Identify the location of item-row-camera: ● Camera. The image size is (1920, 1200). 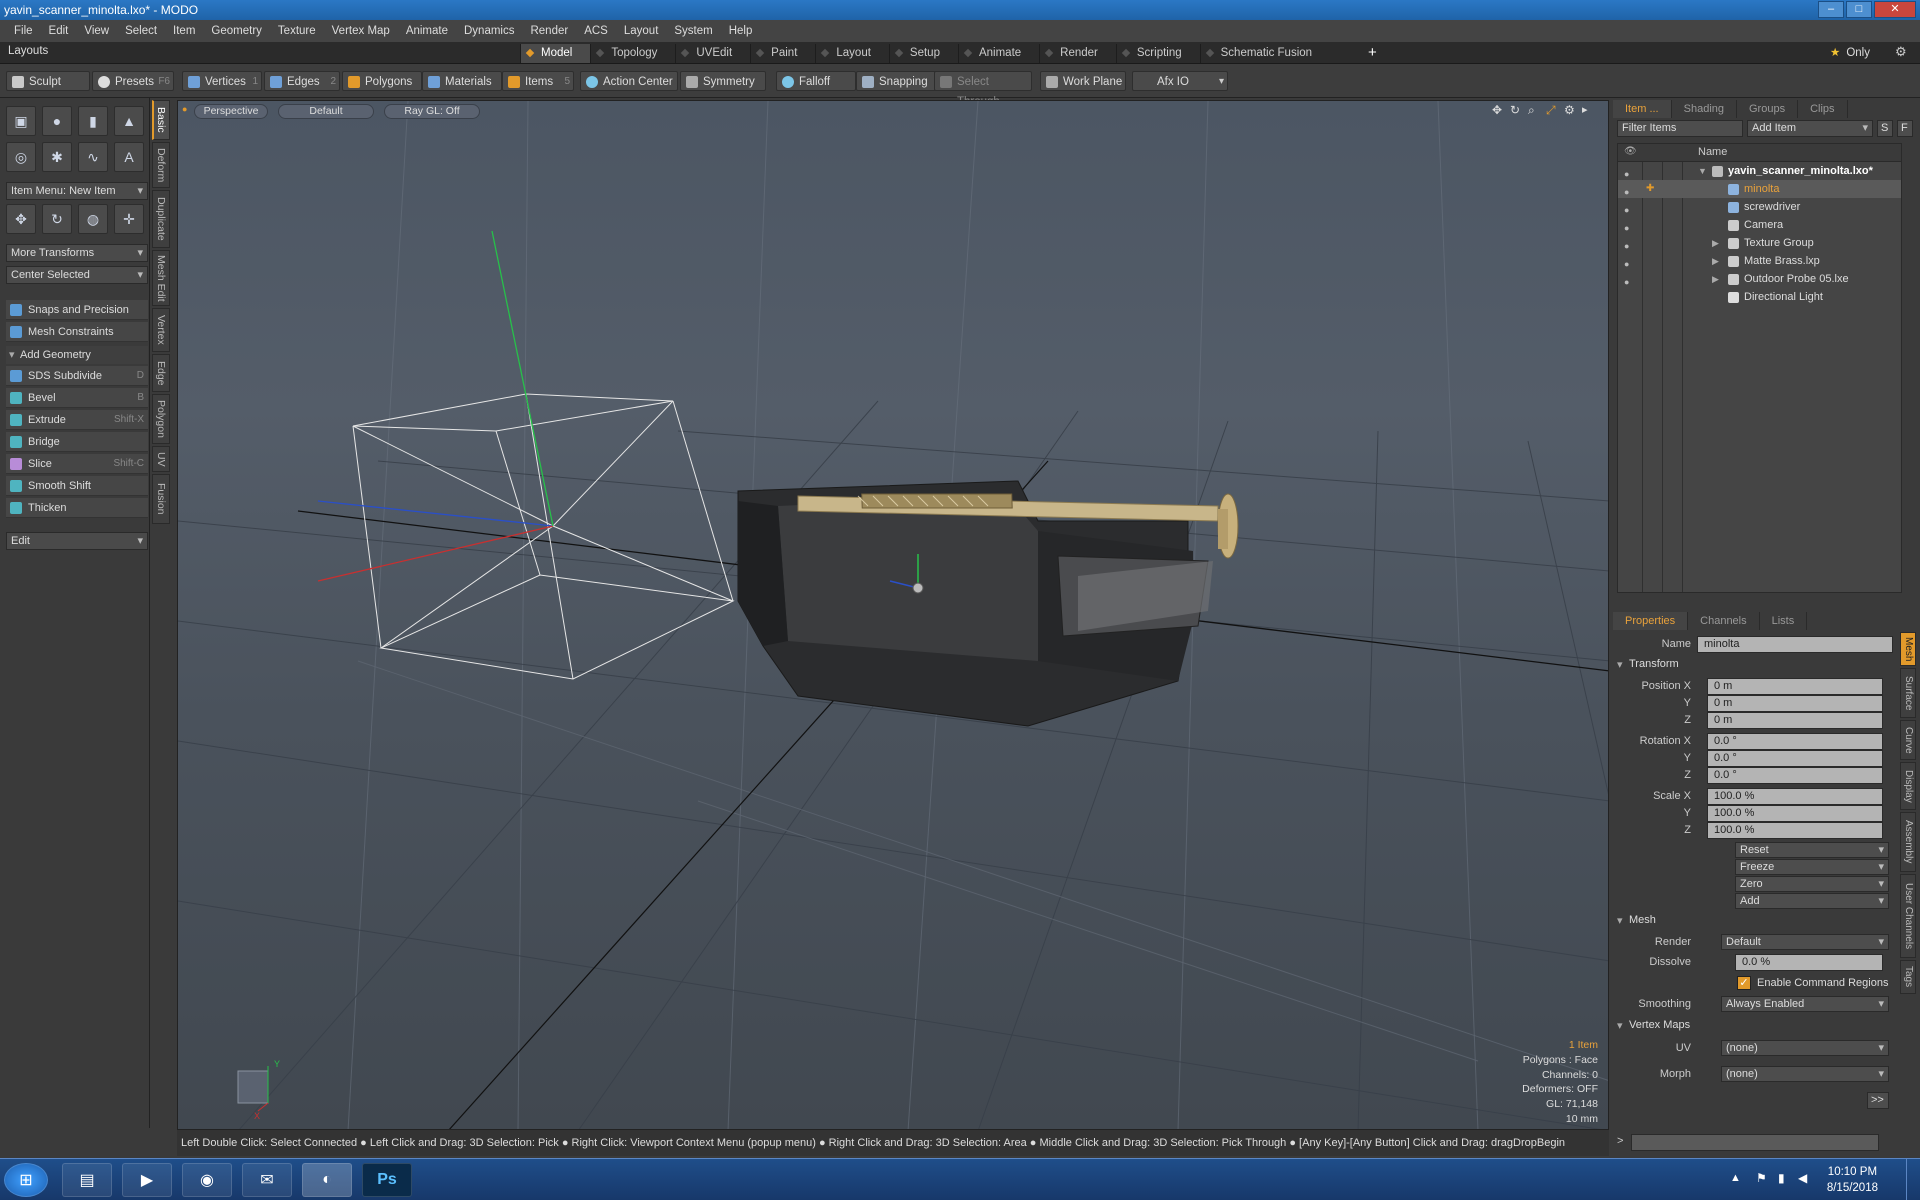
(1759, 225).